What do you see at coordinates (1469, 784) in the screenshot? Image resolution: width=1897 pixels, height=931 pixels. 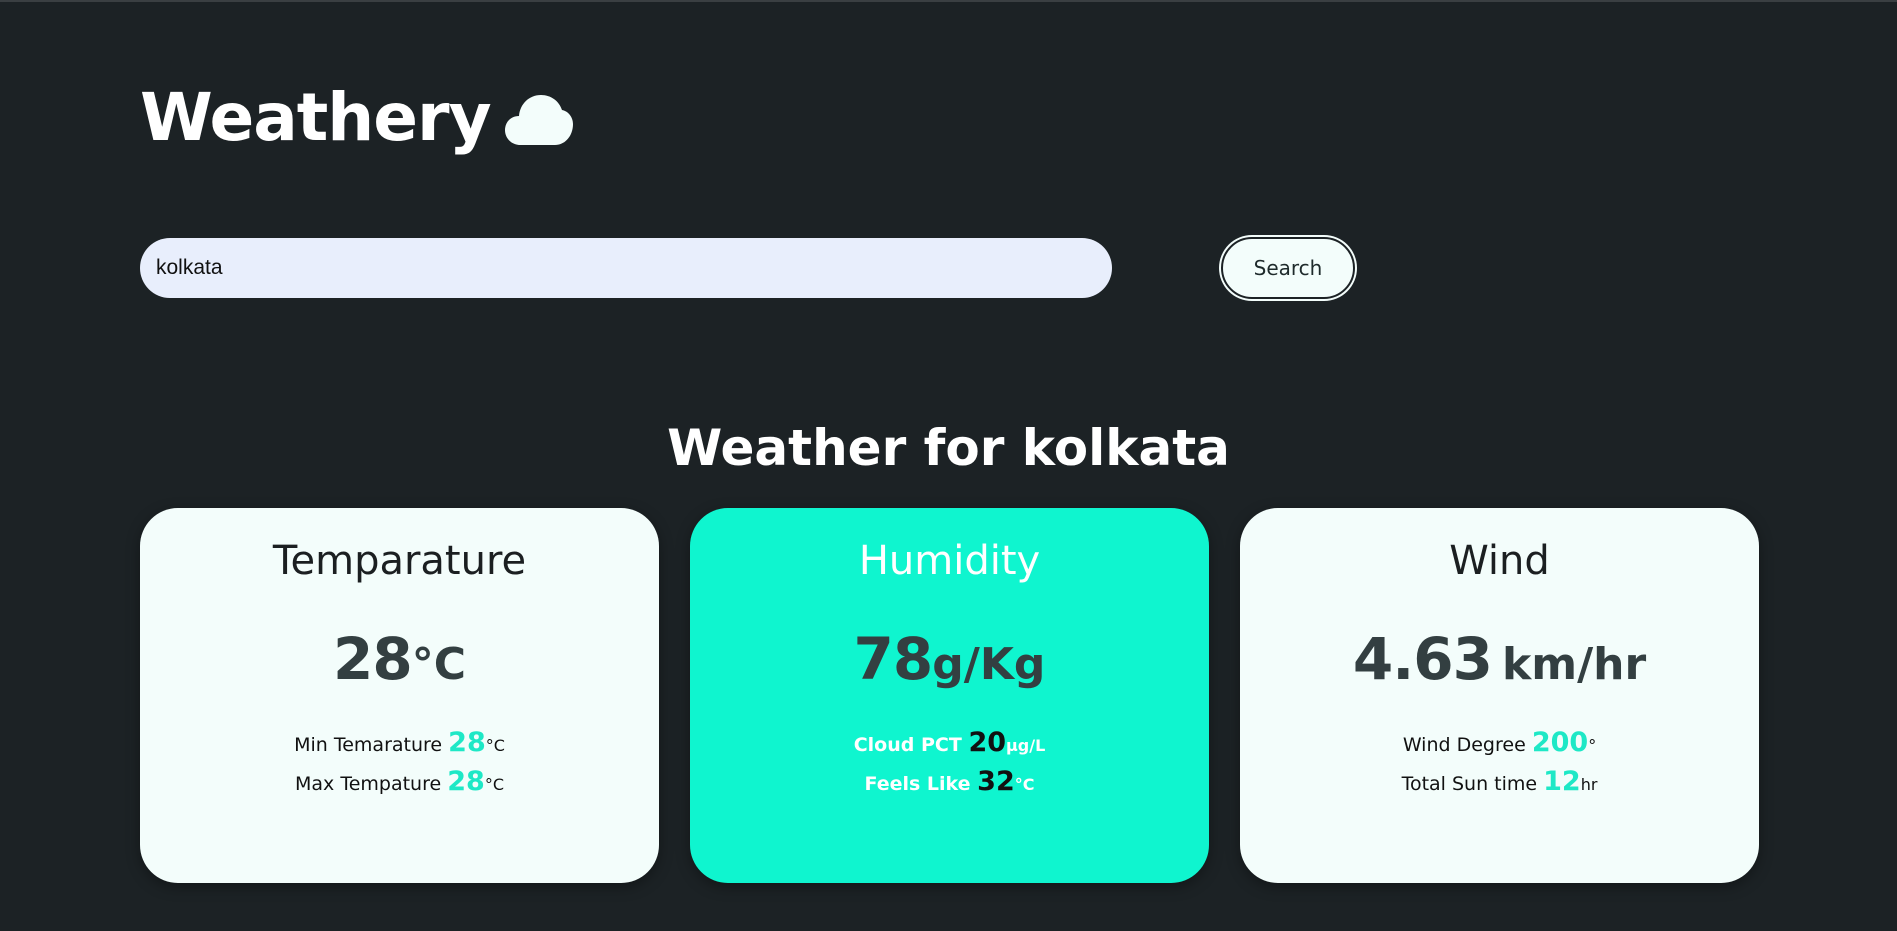 I see `stat-label: Total Sun time` at bounding box center [1469, 784].